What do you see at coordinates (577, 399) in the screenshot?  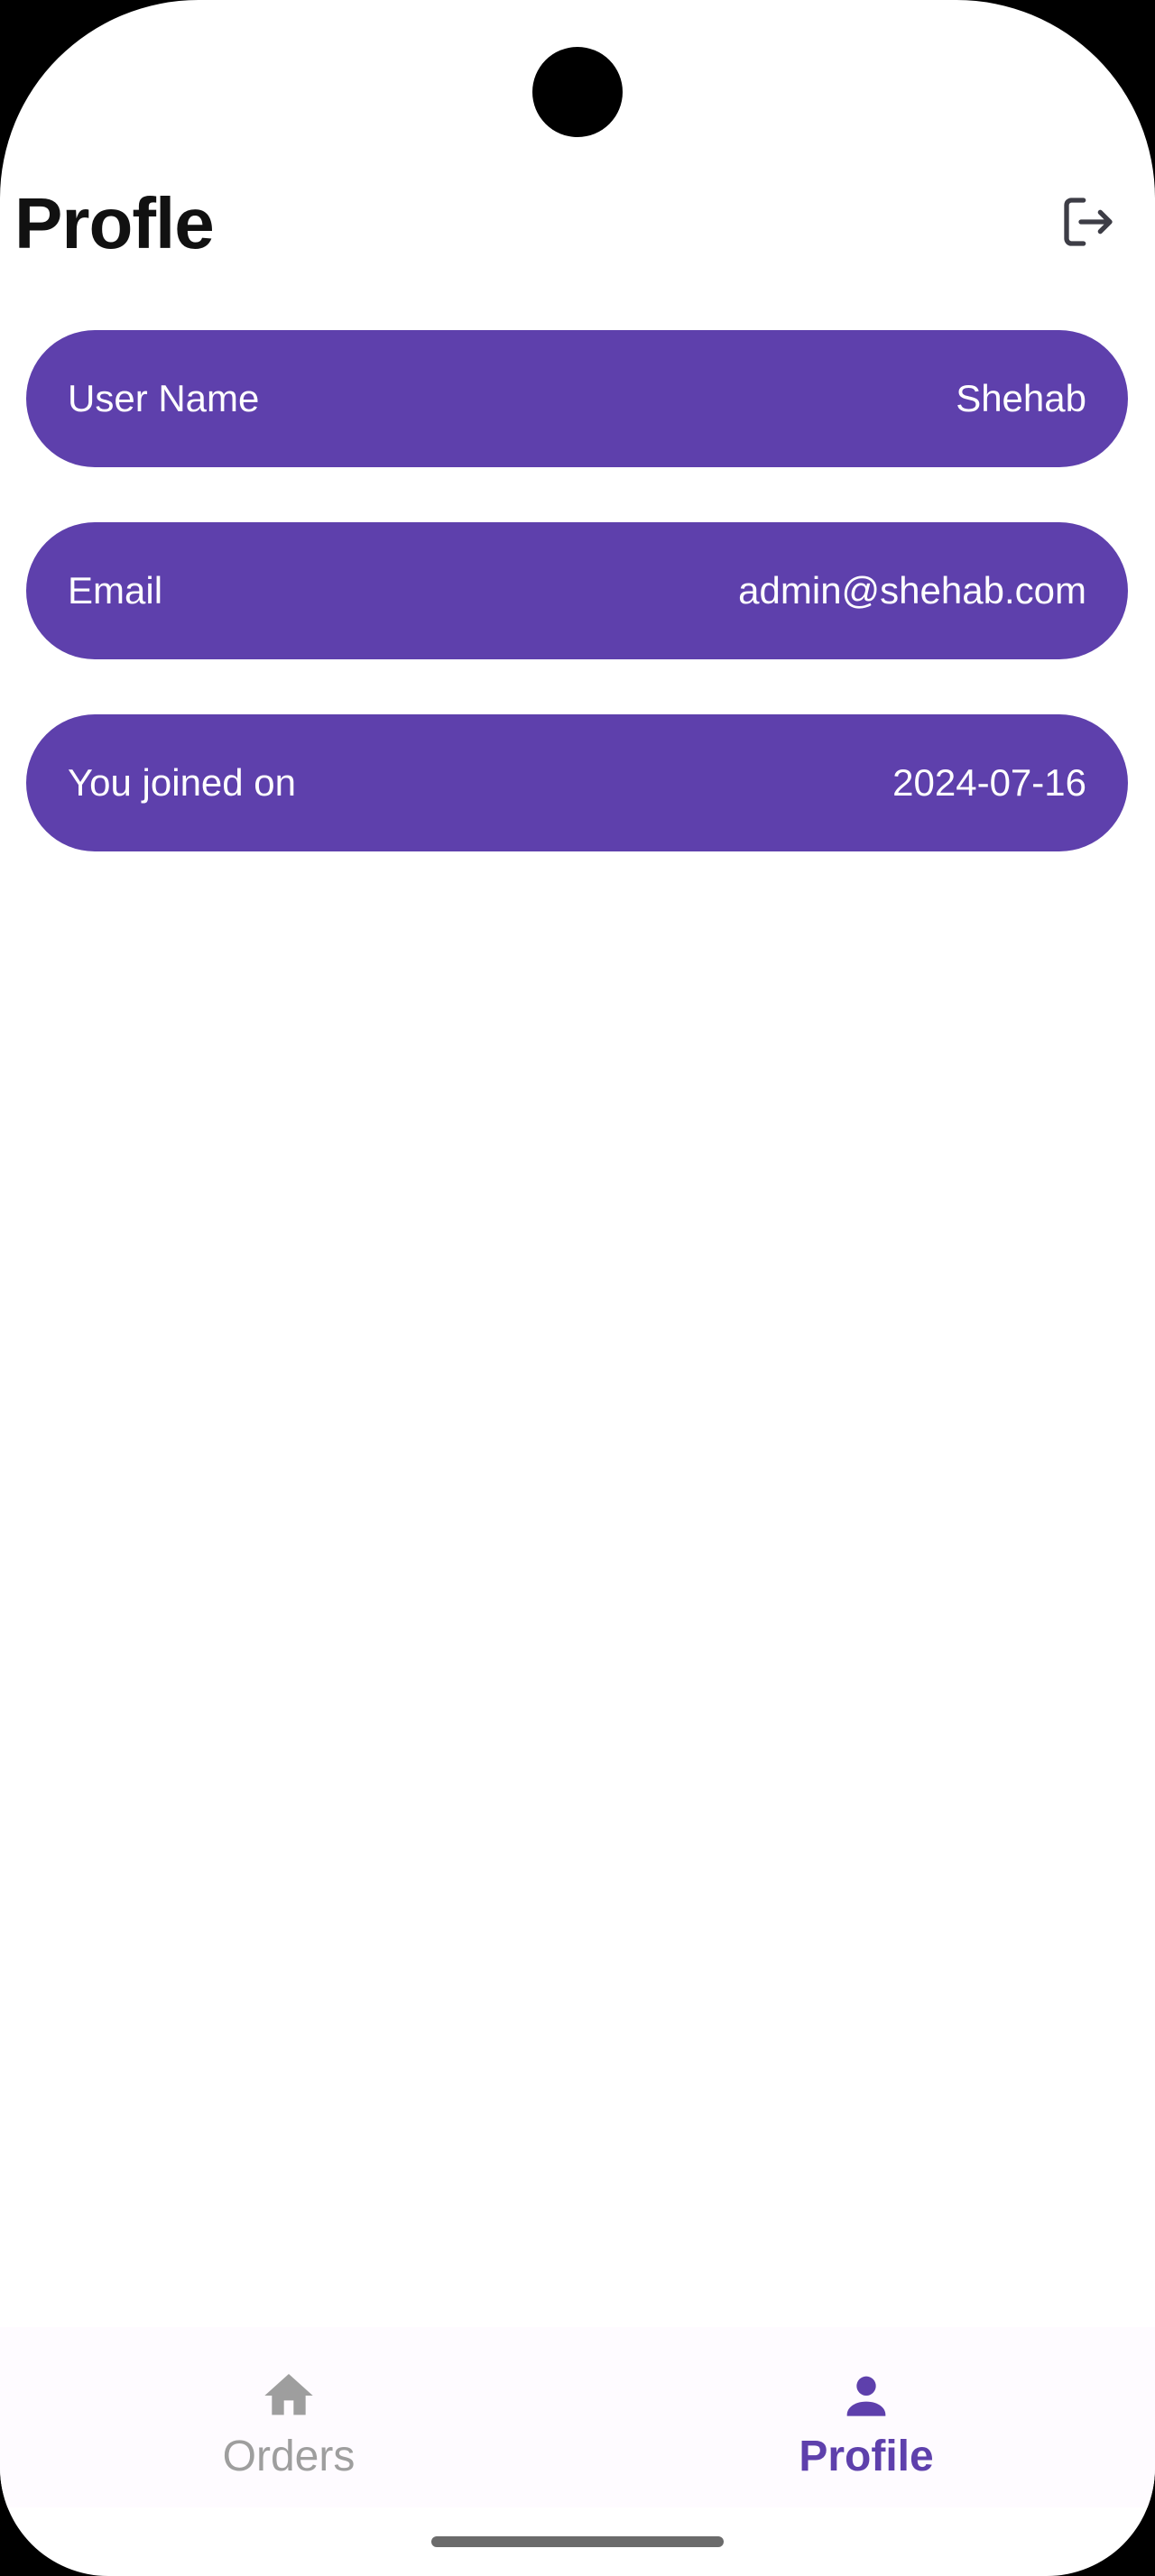 I see `profile-item-username: User Name Shehab` at bounding box center [577, 399].